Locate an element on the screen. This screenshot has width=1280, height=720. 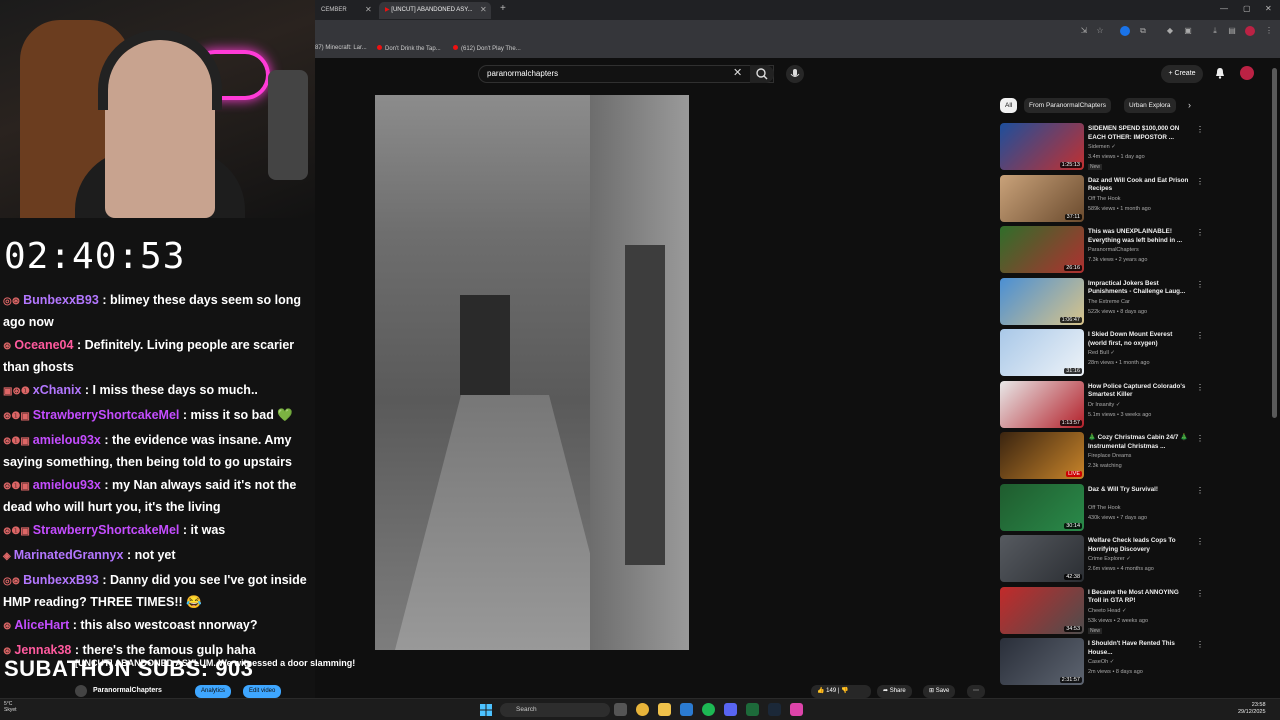
notifications-icon is located at coordinates (1220, 73).